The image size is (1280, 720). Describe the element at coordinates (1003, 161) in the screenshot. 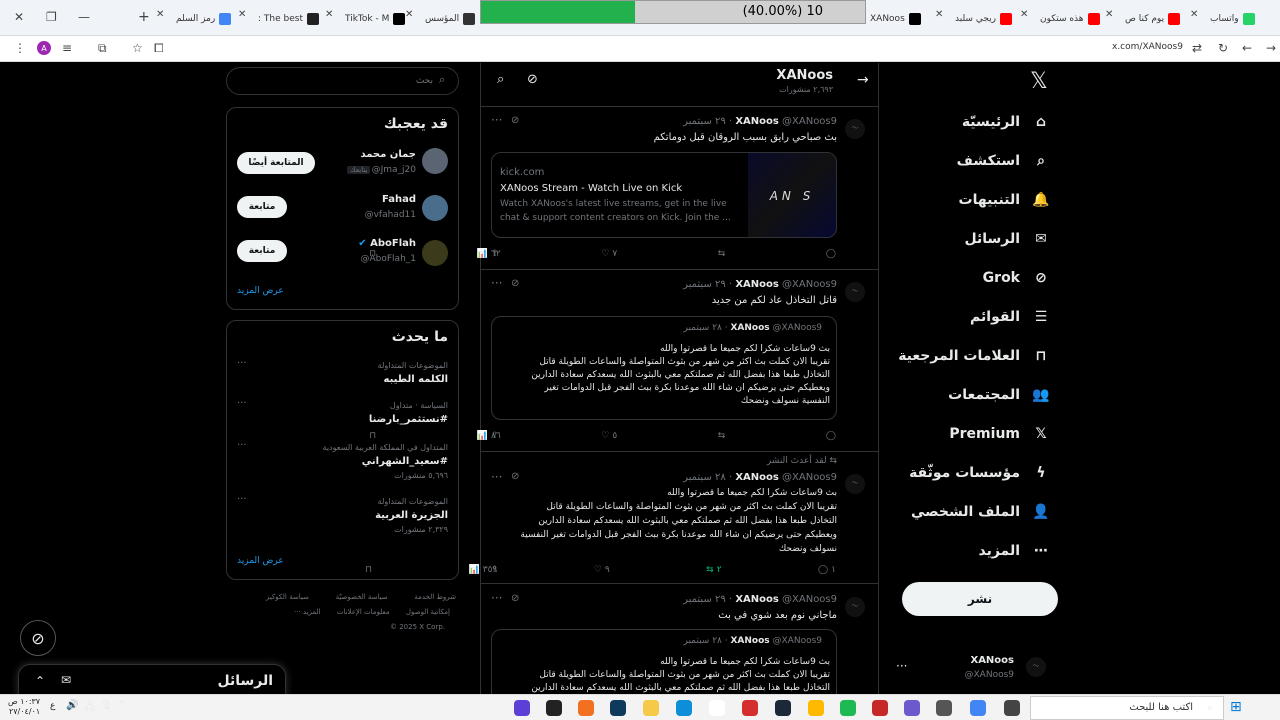

I see `nav-item: ⌕ استكشف` at that location.